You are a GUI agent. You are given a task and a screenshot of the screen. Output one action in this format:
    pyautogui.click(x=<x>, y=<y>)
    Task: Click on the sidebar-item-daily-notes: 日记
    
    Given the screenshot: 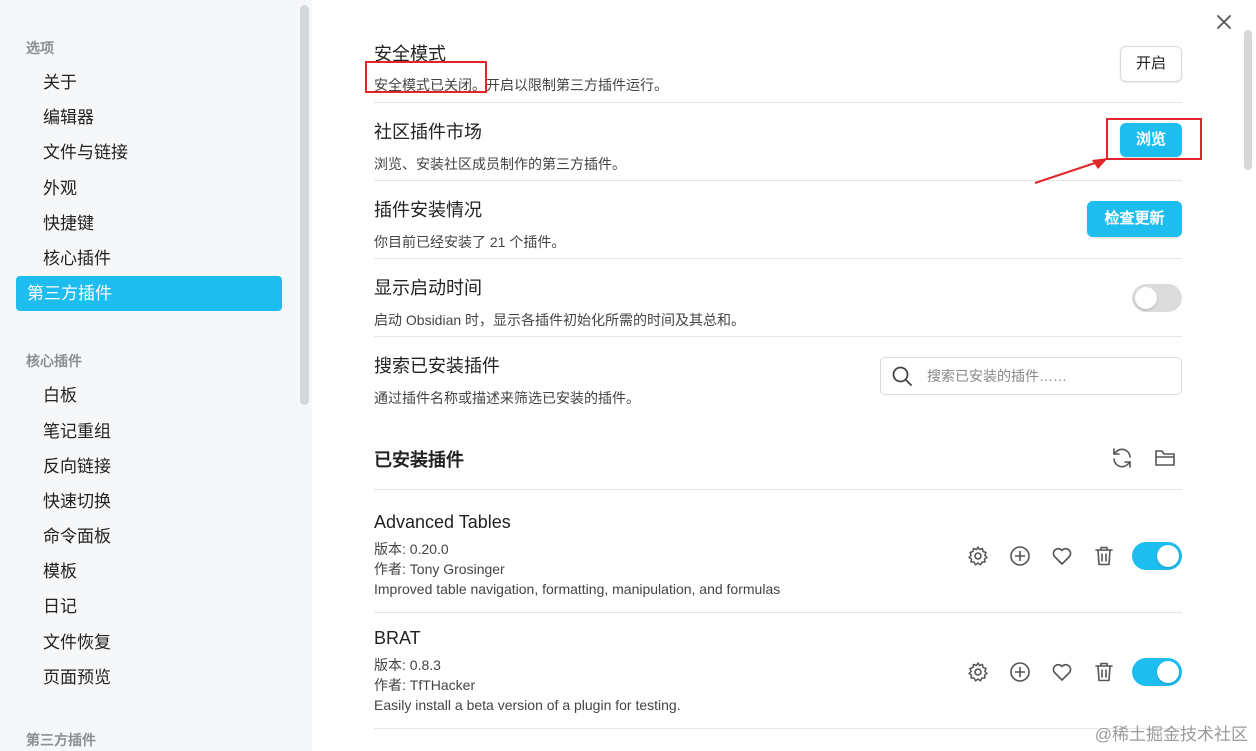 What is the action you would take?
    pyautogui.click(x=149, y=606)
    